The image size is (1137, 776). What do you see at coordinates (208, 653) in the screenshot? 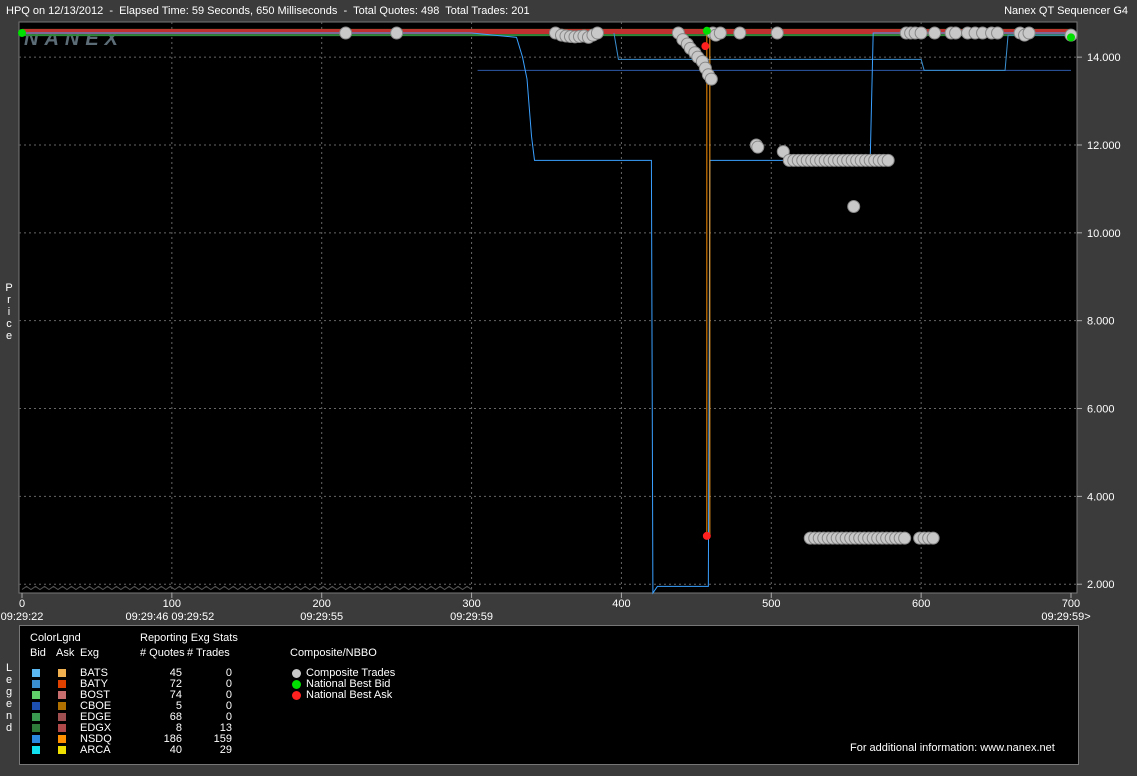
I see `col-trades: # Trades` at bounding box center [208, 653].